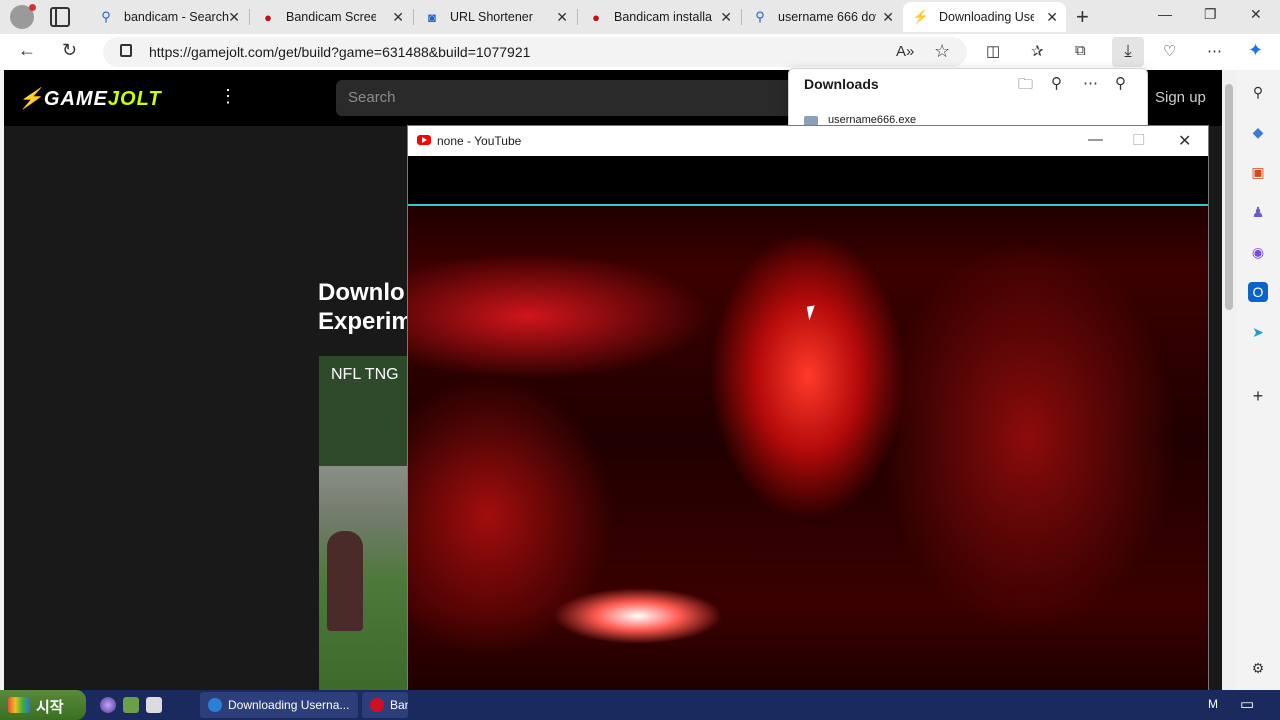  What do you see at coordinates (1138, 140) in the screenshot?
I see `window-maximize-icon: ☐` at bounding box center [1138, 140].